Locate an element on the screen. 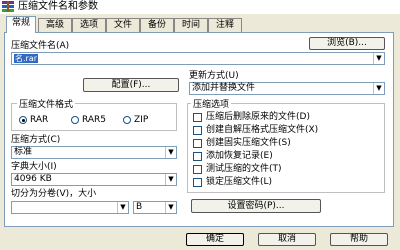  radio-rar5 is located at coordinates (75, 120).